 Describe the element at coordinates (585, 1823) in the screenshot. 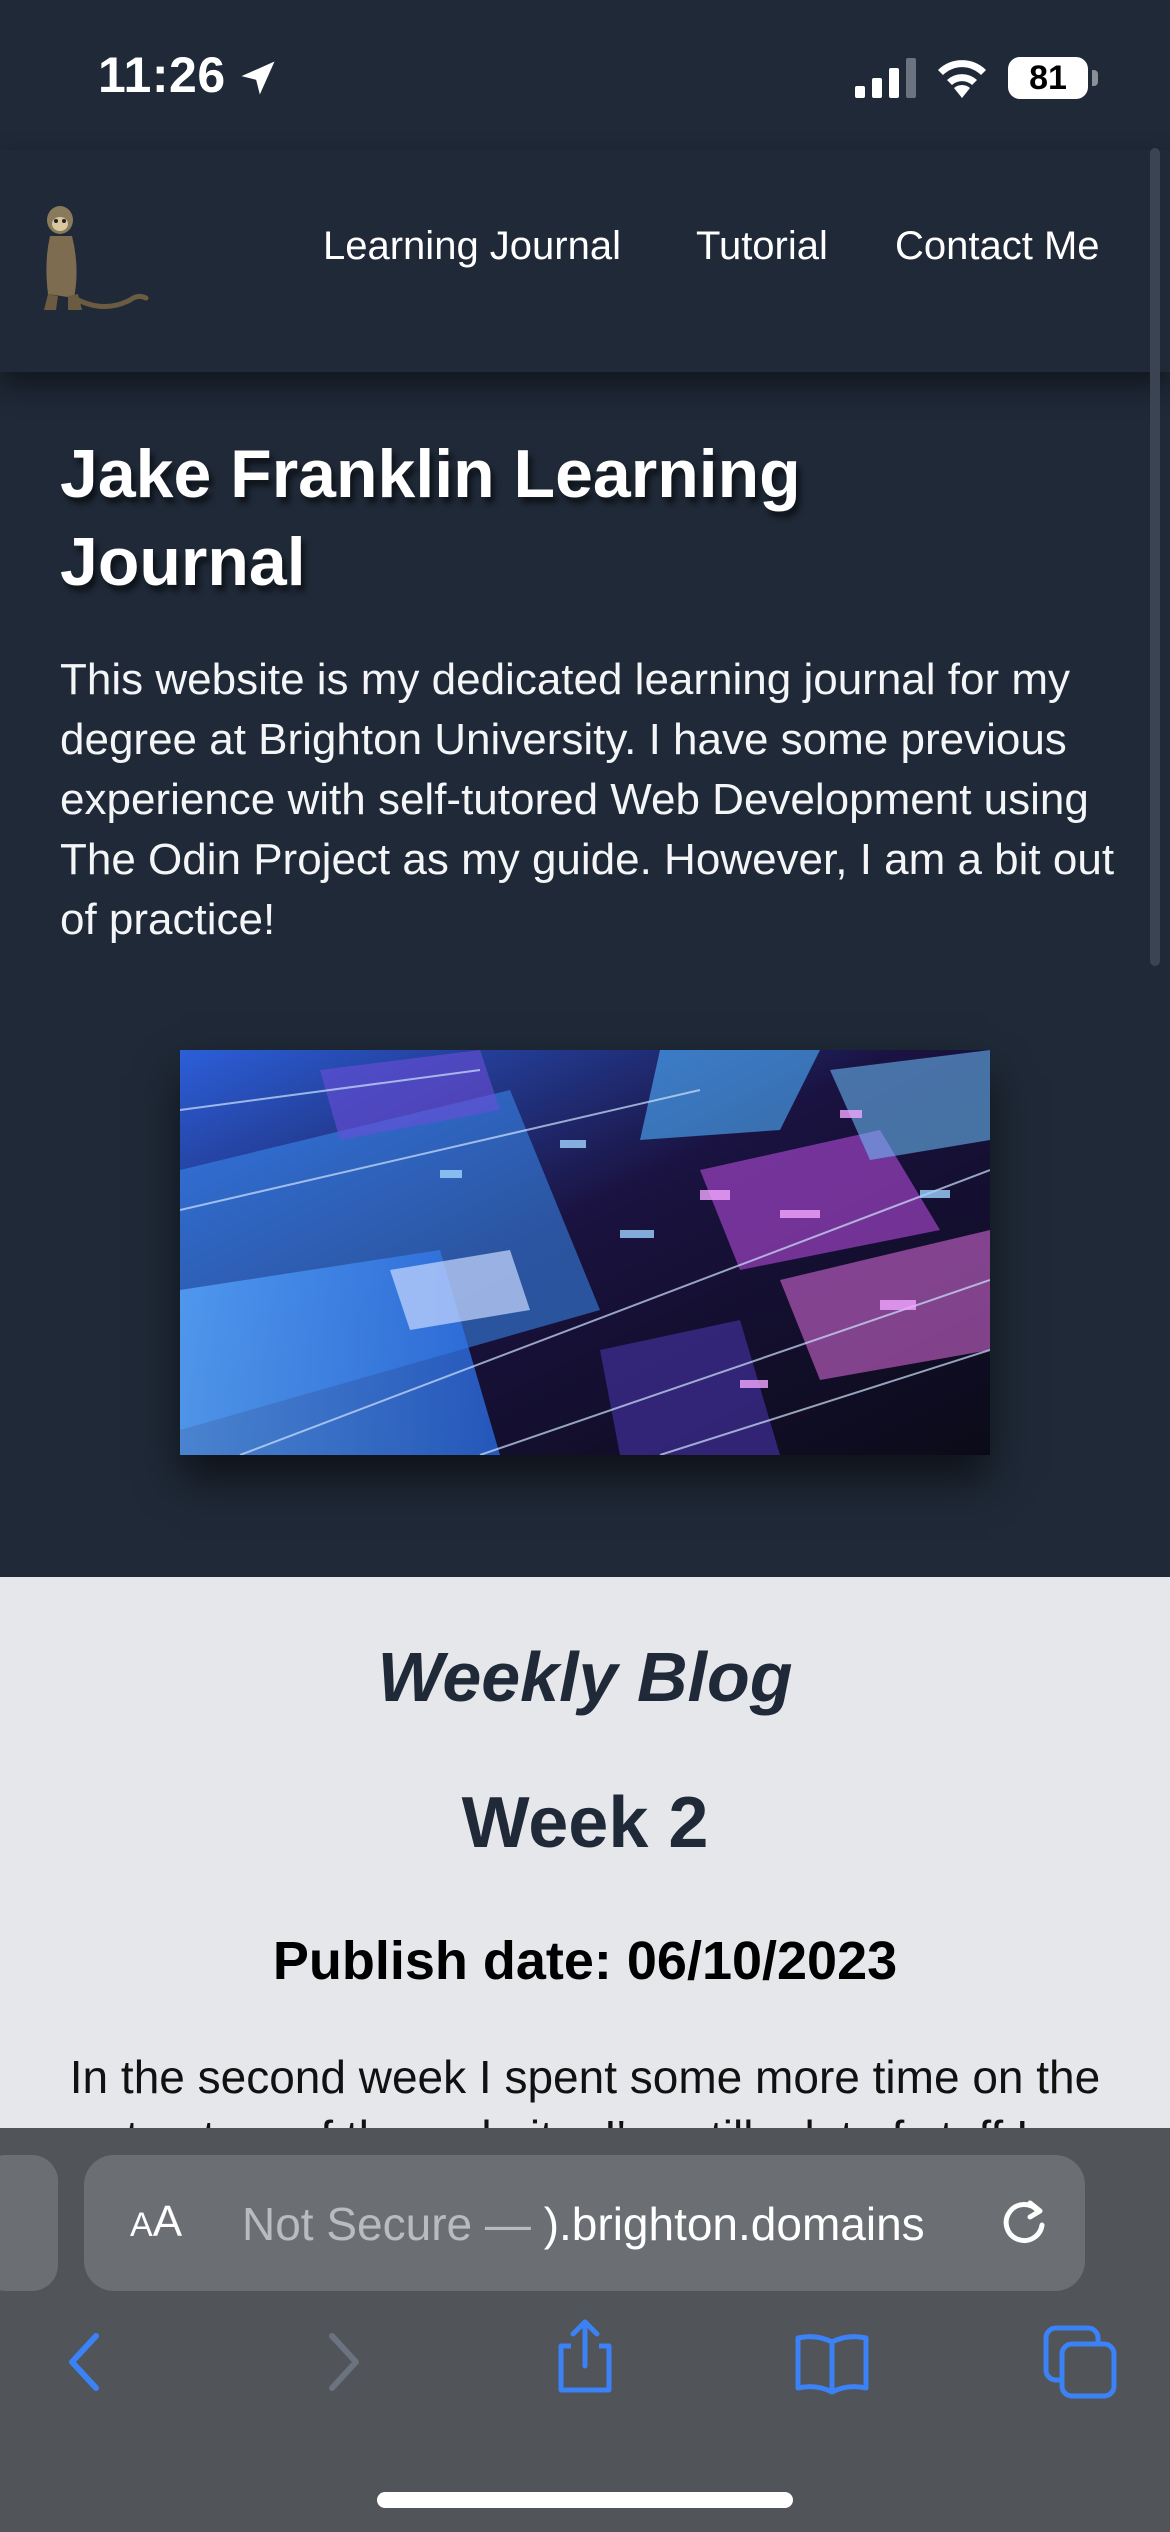

I see `week-title: Week 2` at that location.